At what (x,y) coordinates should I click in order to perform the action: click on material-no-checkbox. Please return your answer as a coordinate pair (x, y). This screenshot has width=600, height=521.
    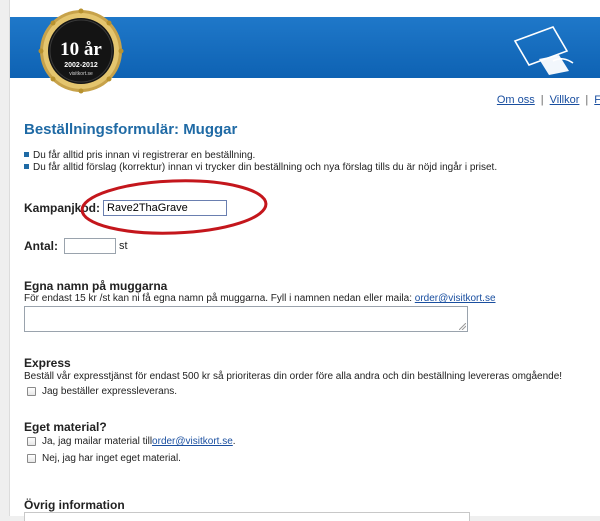
    Looking at the image, I should click on (31, 458).